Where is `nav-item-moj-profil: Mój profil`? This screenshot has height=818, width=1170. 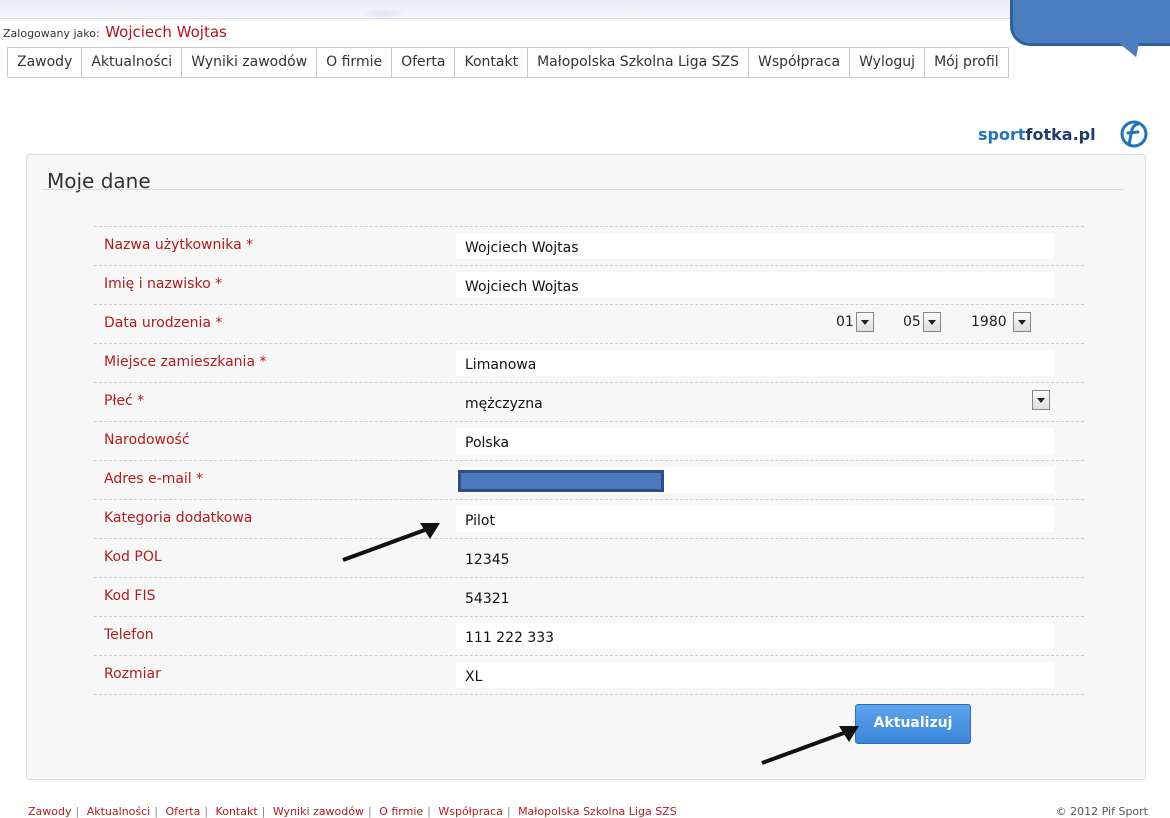 nav-item-moj-profil: Mój profil is located at coordinates (967, 62).